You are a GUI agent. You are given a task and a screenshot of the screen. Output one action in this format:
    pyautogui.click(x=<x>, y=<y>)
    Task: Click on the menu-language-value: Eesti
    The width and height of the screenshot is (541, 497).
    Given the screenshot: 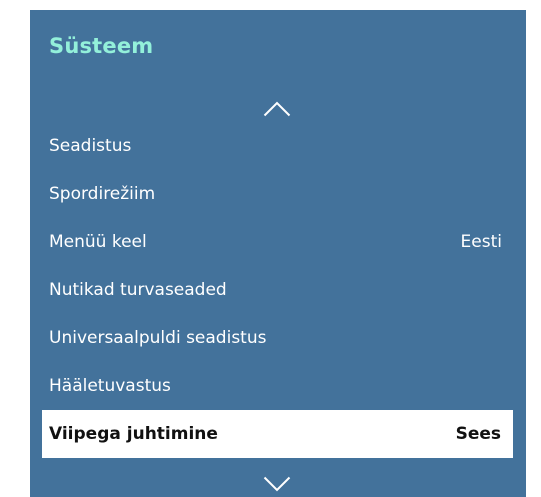 What is the action you would take?
    pyautogui.click(x=481, y=242)
    